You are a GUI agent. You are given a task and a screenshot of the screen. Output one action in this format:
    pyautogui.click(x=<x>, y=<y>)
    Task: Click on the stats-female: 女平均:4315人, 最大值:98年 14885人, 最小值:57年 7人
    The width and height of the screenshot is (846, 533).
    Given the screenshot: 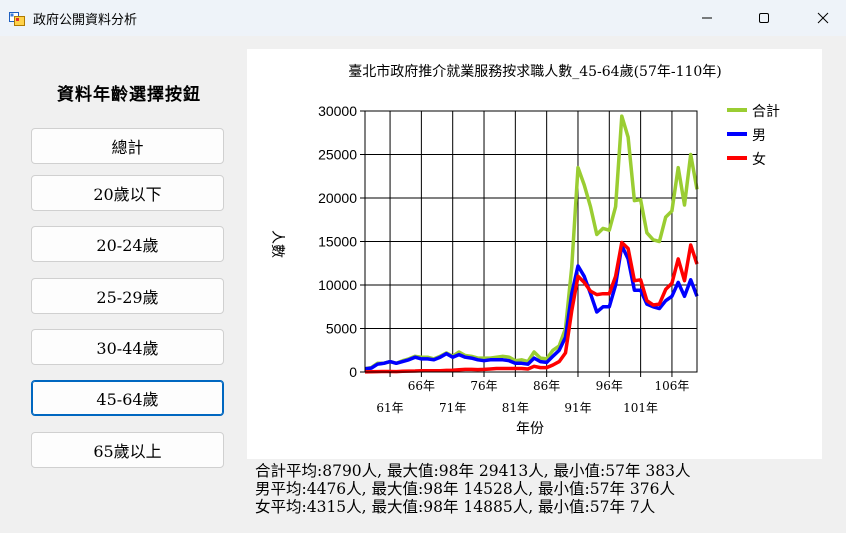 What is the action you would take?
    pyautogui.click(x=455, y=507)
    